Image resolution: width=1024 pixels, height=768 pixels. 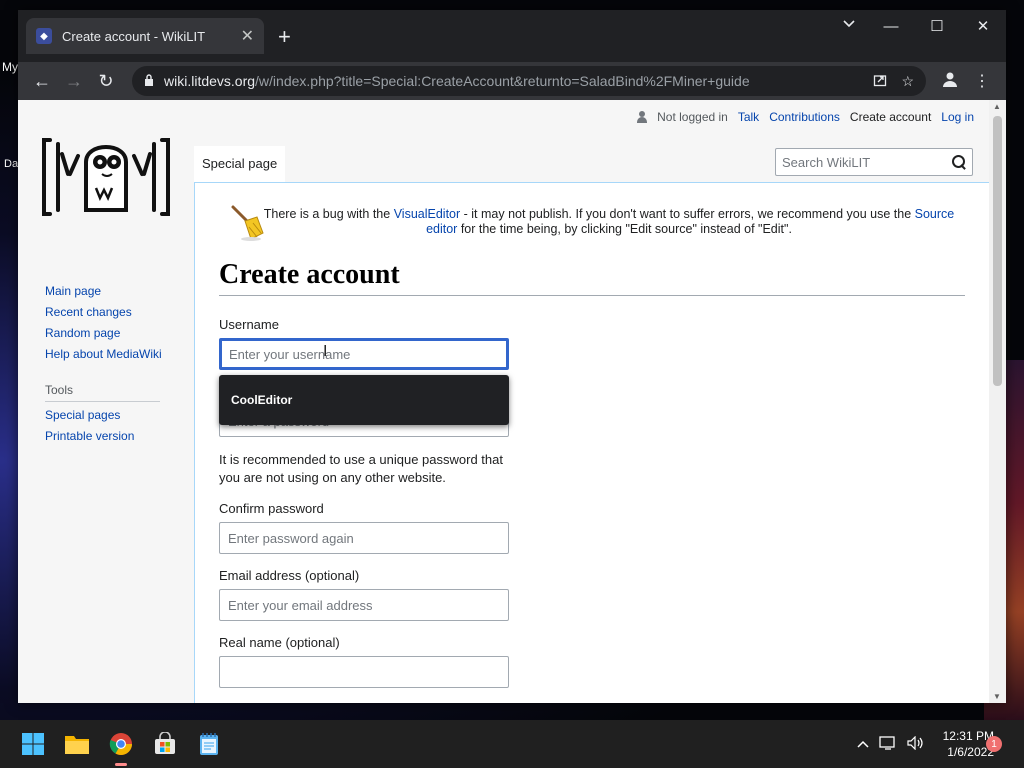 What do you see at coordinates (42, 81) in the screenshot?
I see `back-button: ←` at bounding box center [42, 81].